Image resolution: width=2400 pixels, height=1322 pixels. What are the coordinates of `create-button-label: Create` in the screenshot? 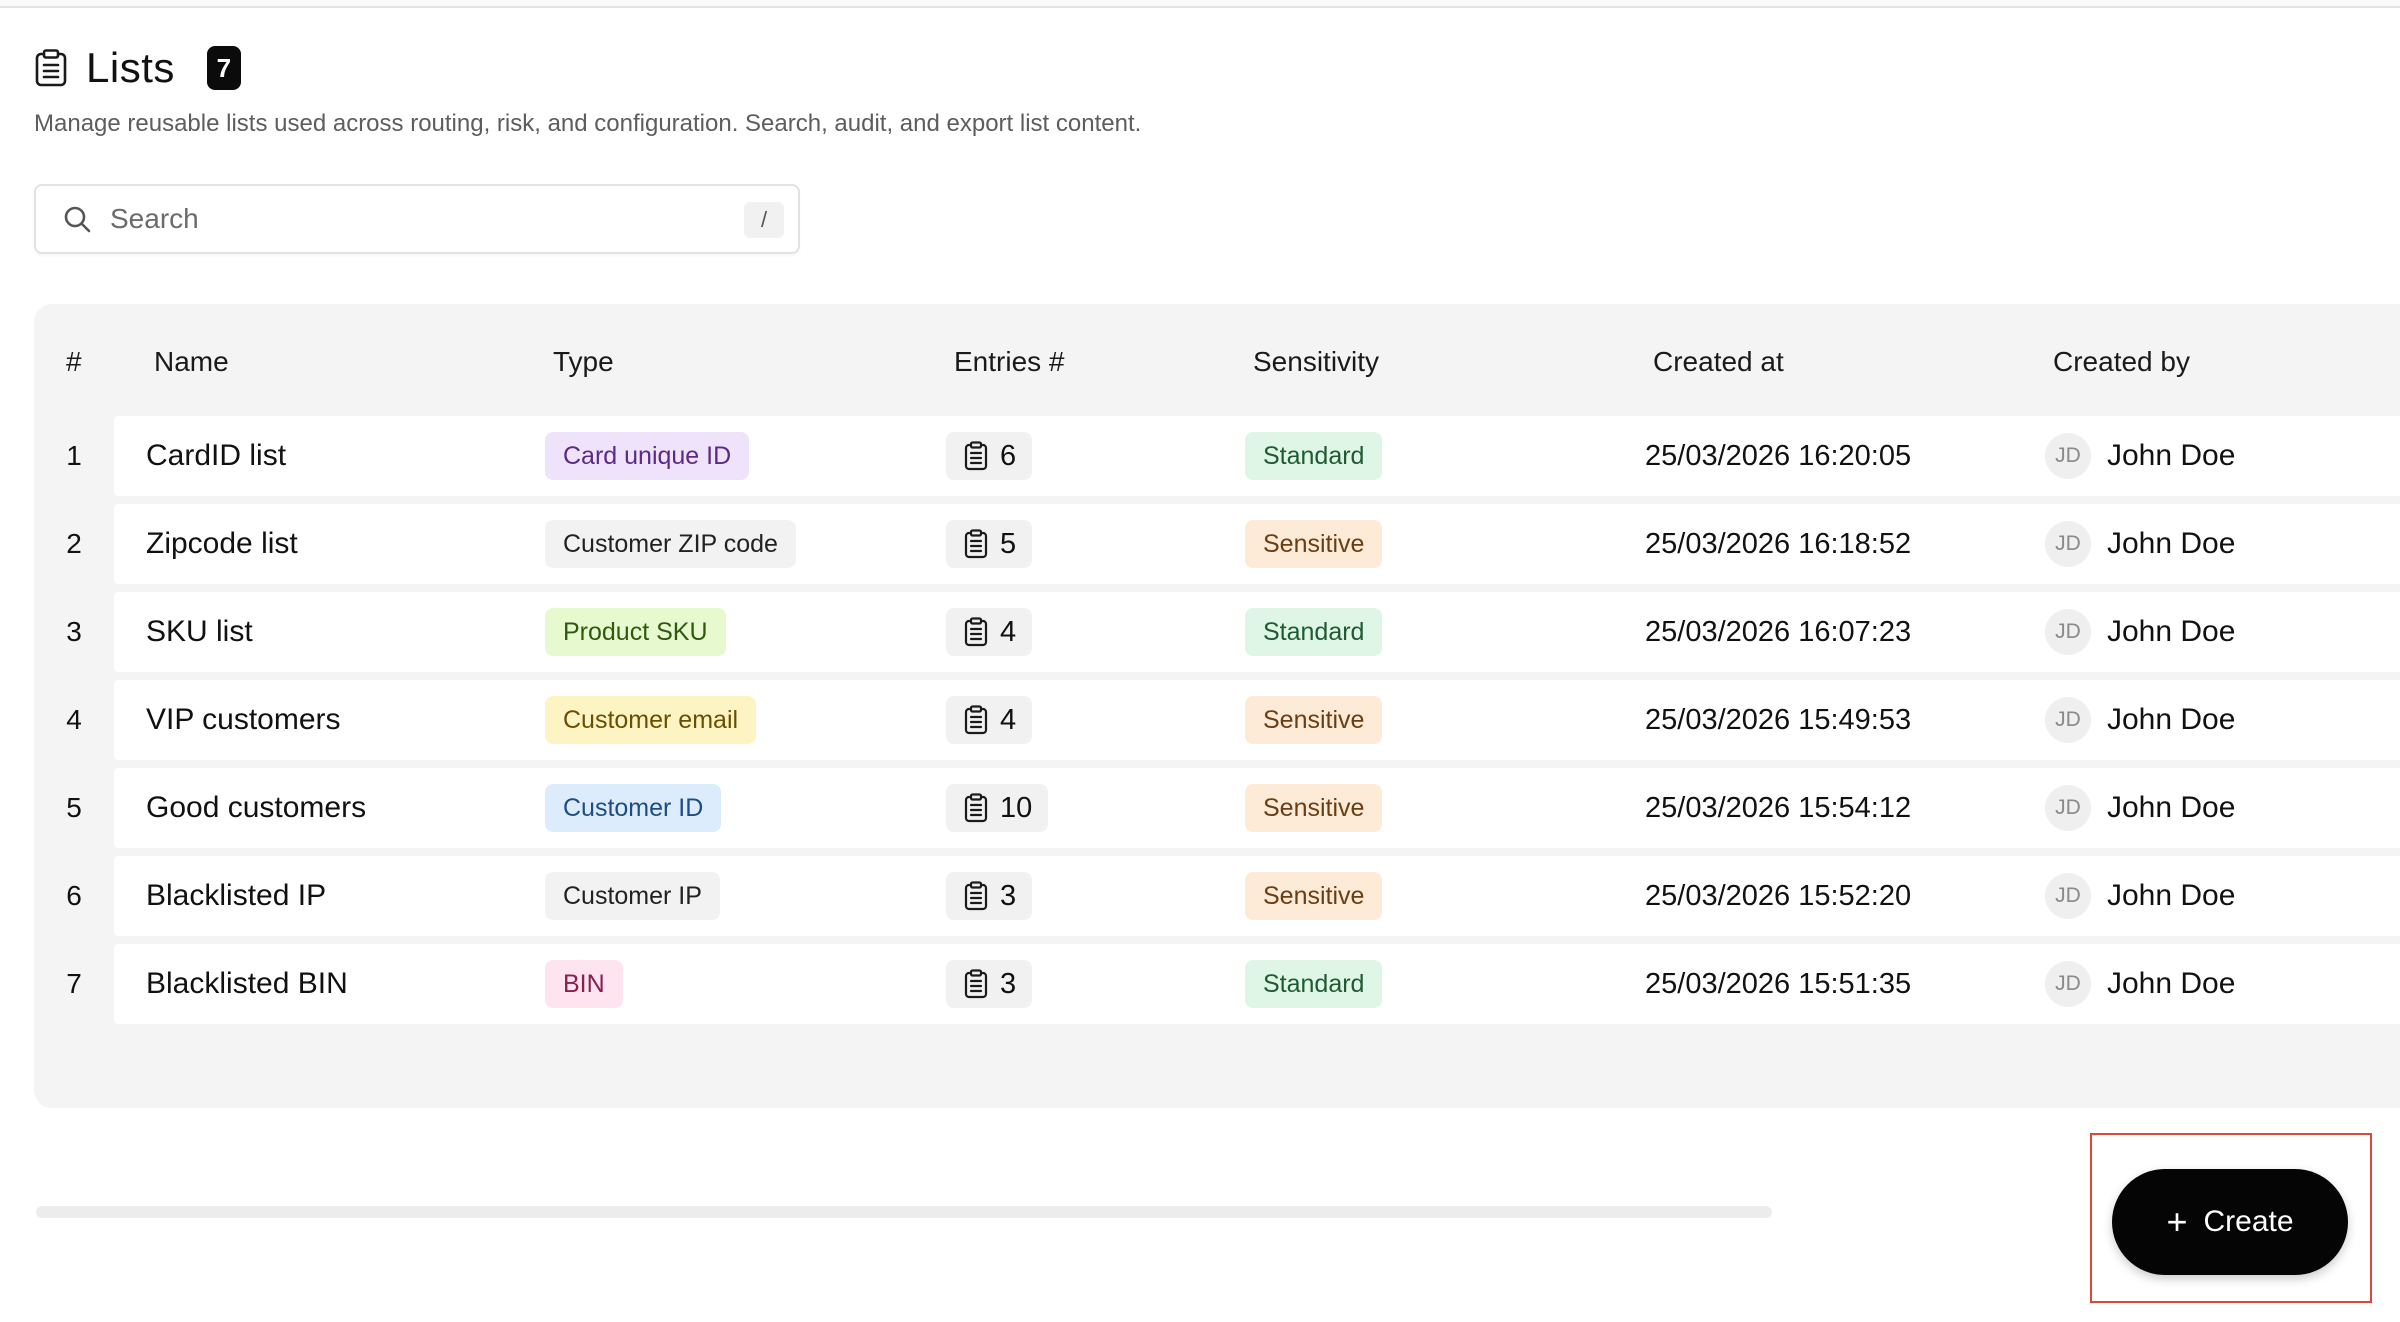 It's located at (2248, 1221).